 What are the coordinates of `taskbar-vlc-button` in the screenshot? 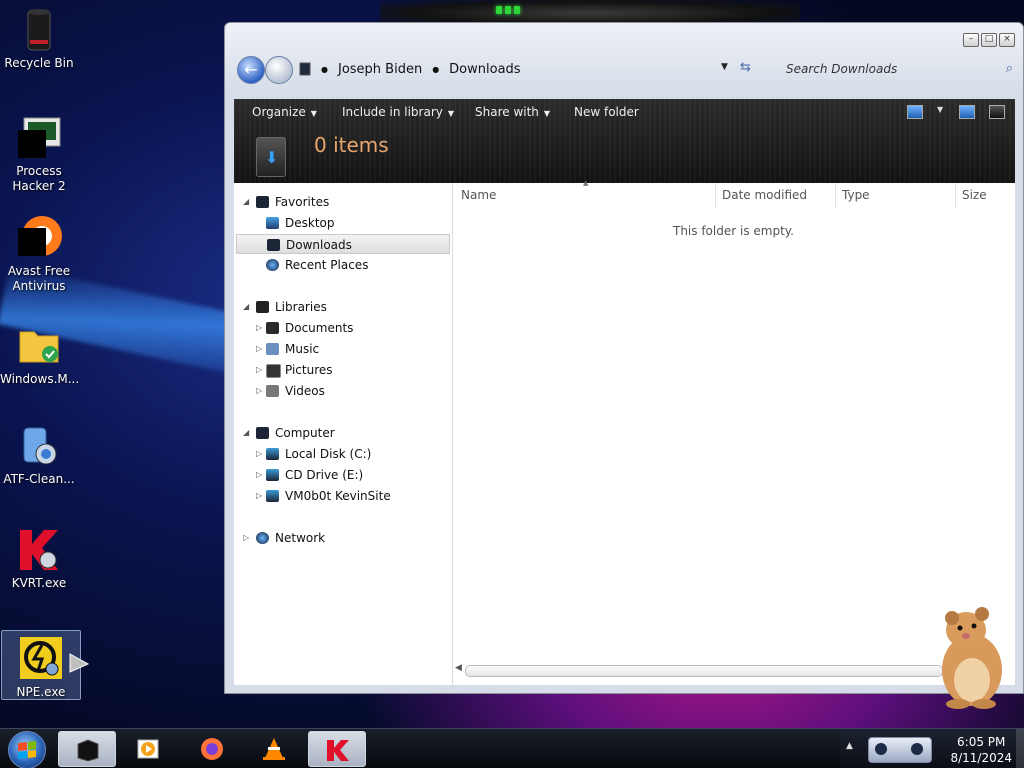 It's located at (274, 749).